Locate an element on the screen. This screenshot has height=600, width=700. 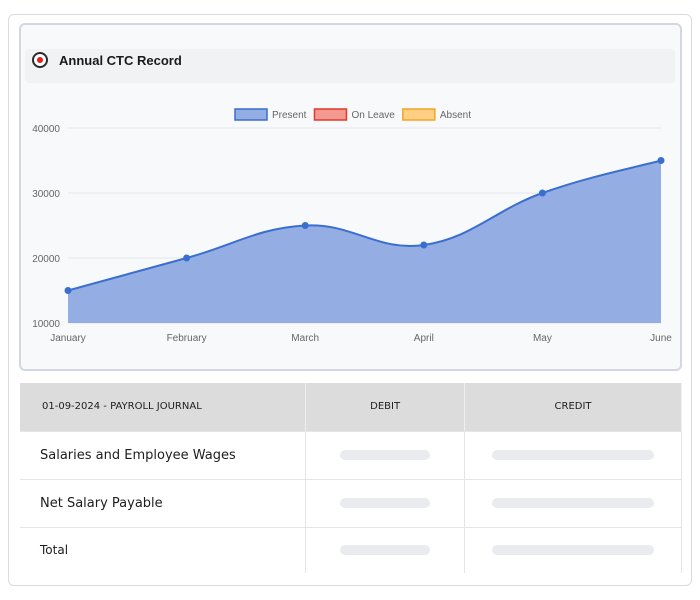
y-tick-label: 20000 is located at coordinates (46, 259).